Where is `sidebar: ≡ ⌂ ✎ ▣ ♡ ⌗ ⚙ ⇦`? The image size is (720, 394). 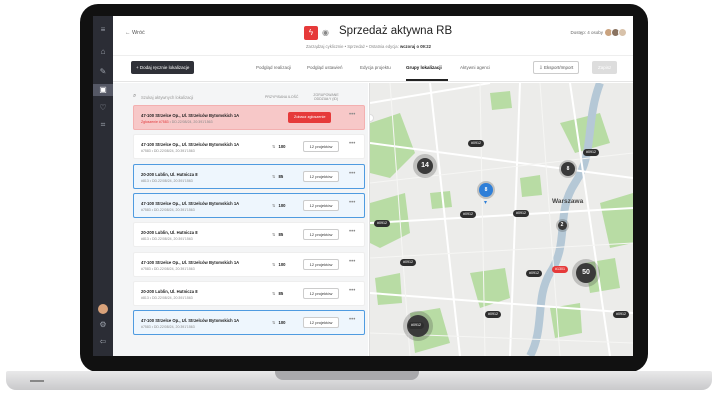
sidebar: ≡ ⌂ ✎ ▣ ♡ ⌗ ⚙ ⇦ is located at coordinates (103, 186).